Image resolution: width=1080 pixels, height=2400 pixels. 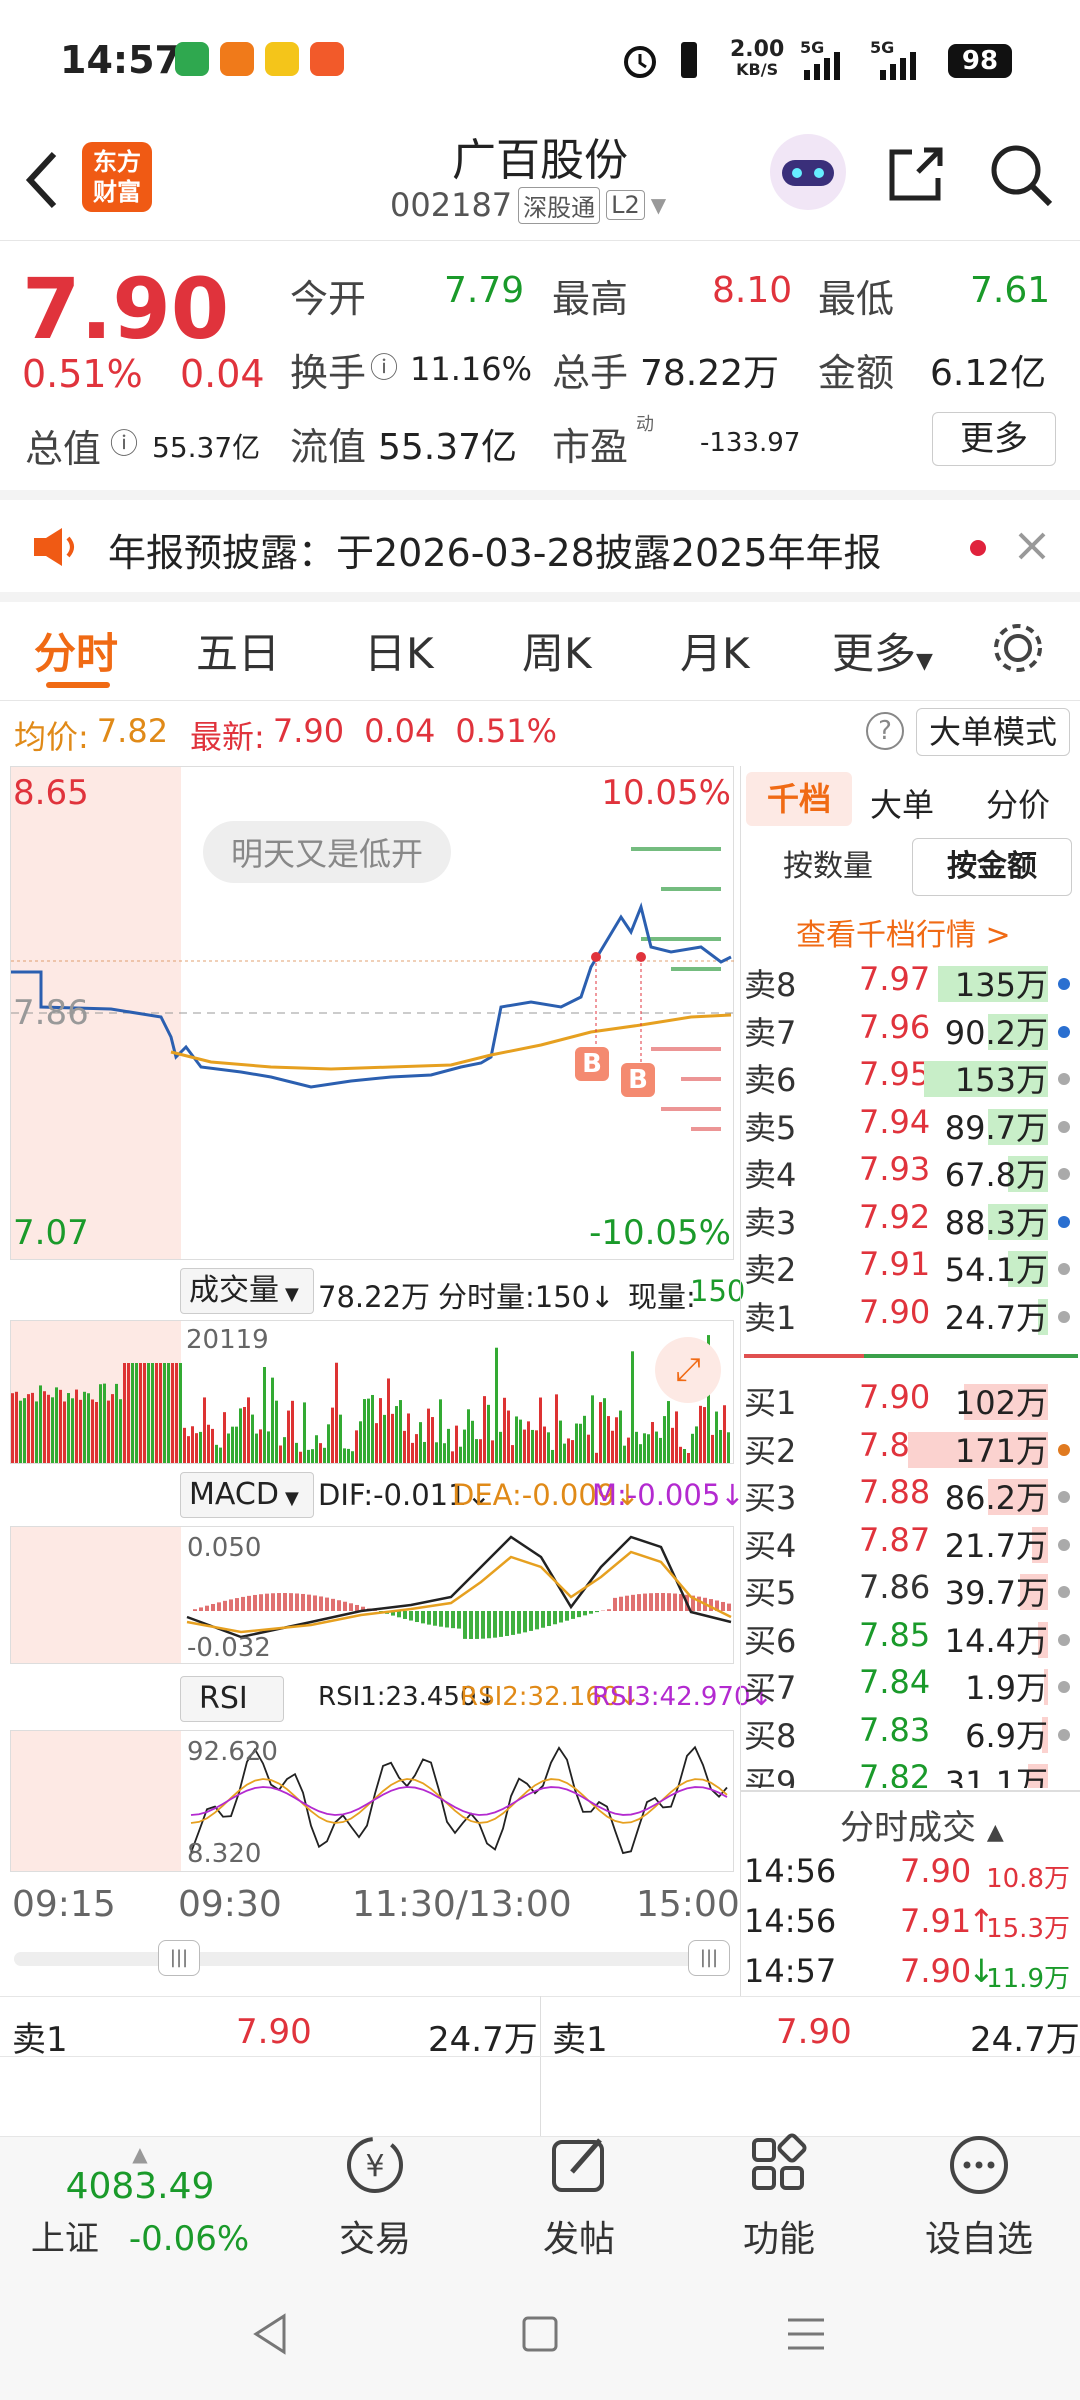 I want to click on bid-row: 买5 7.86 39.7万, so click(x=911, y=1592).